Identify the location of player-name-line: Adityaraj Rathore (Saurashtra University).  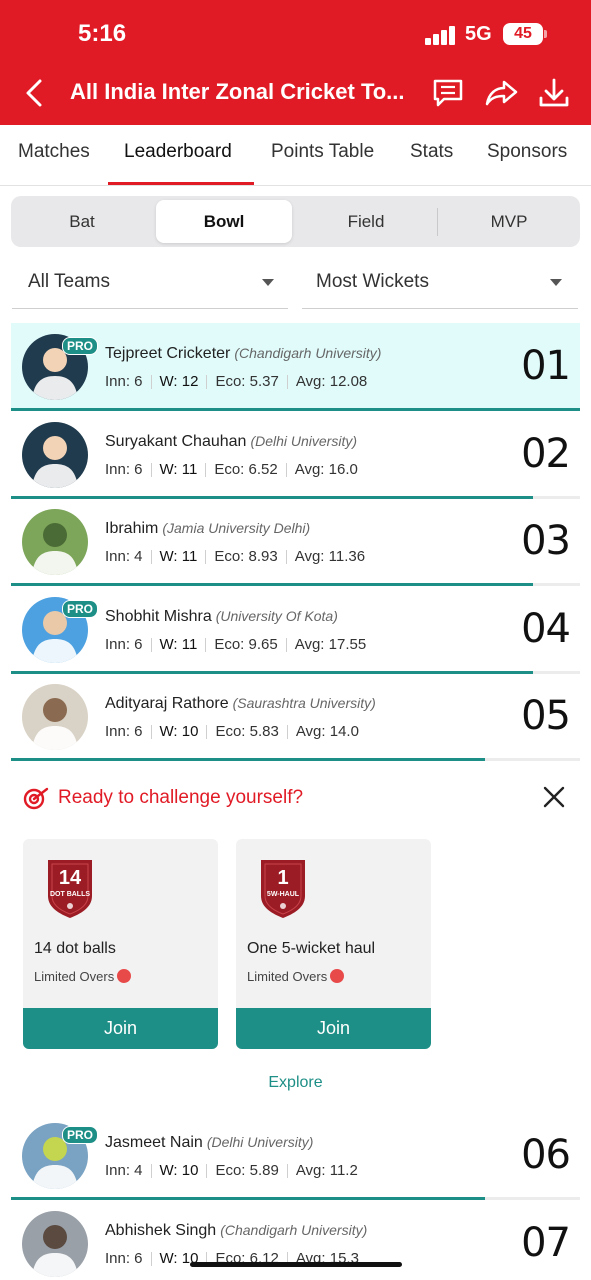
(240, 704).